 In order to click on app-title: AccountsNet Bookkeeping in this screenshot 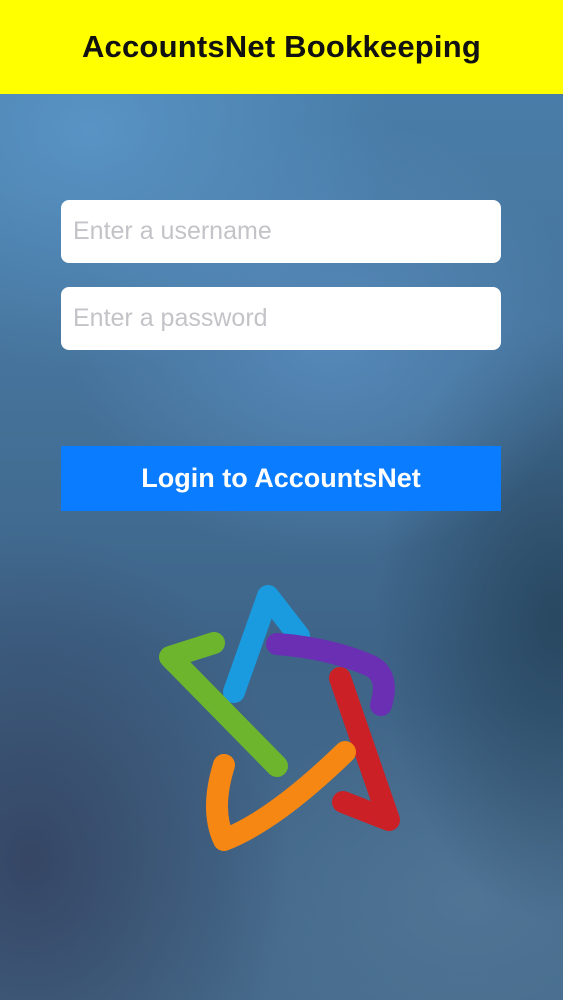, I will do `click(281, 46)`.